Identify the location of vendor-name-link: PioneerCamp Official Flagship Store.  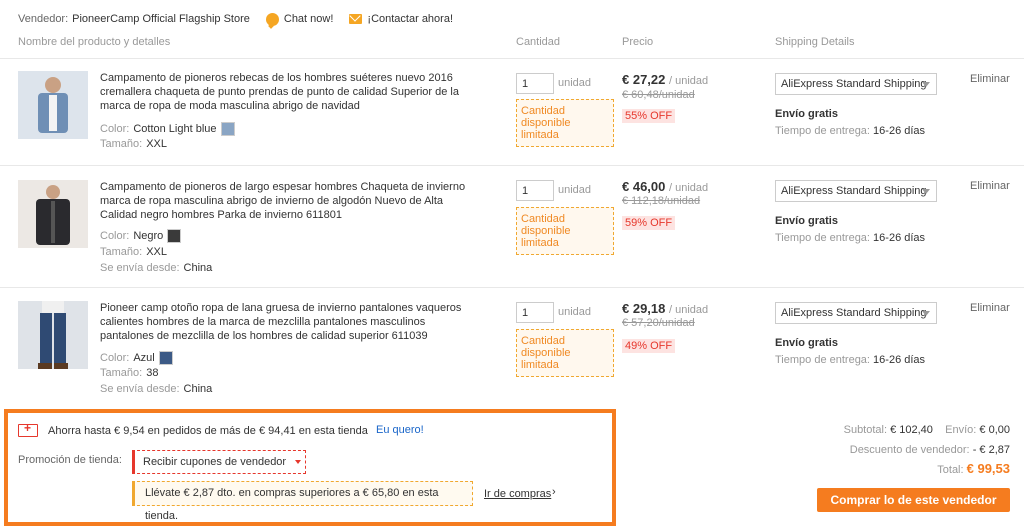
(161, 19).